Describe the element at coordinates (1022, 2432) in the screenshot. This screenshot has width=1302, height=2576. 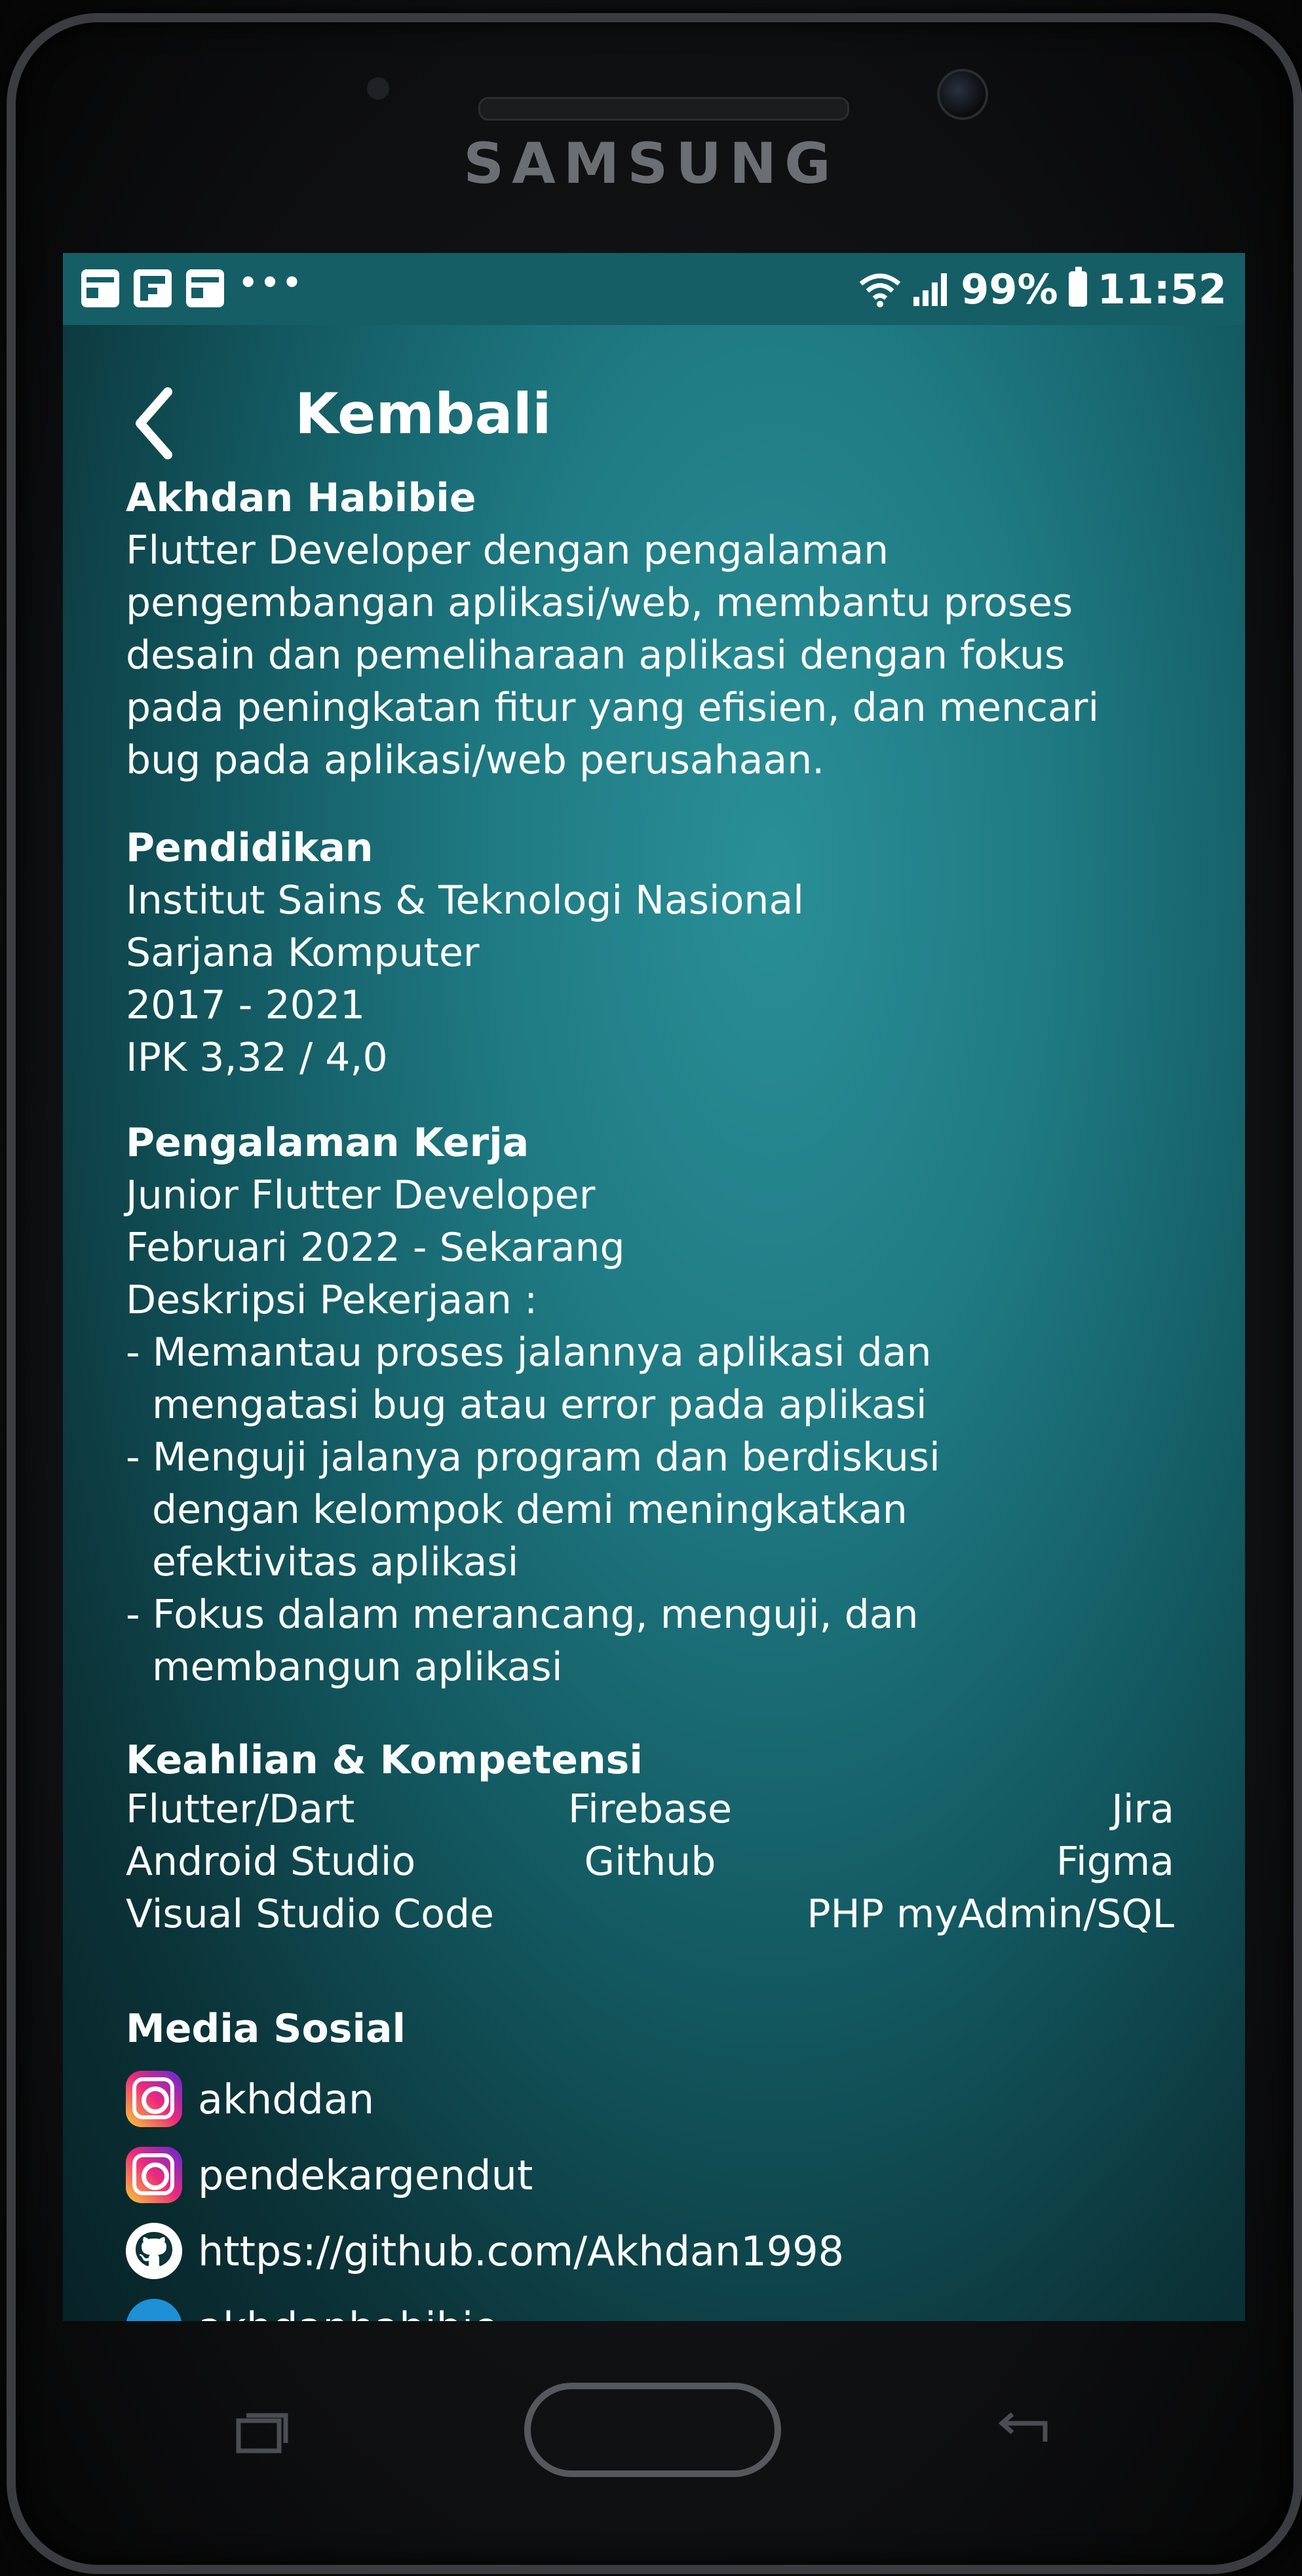
I see `back-key-icon` at that location.